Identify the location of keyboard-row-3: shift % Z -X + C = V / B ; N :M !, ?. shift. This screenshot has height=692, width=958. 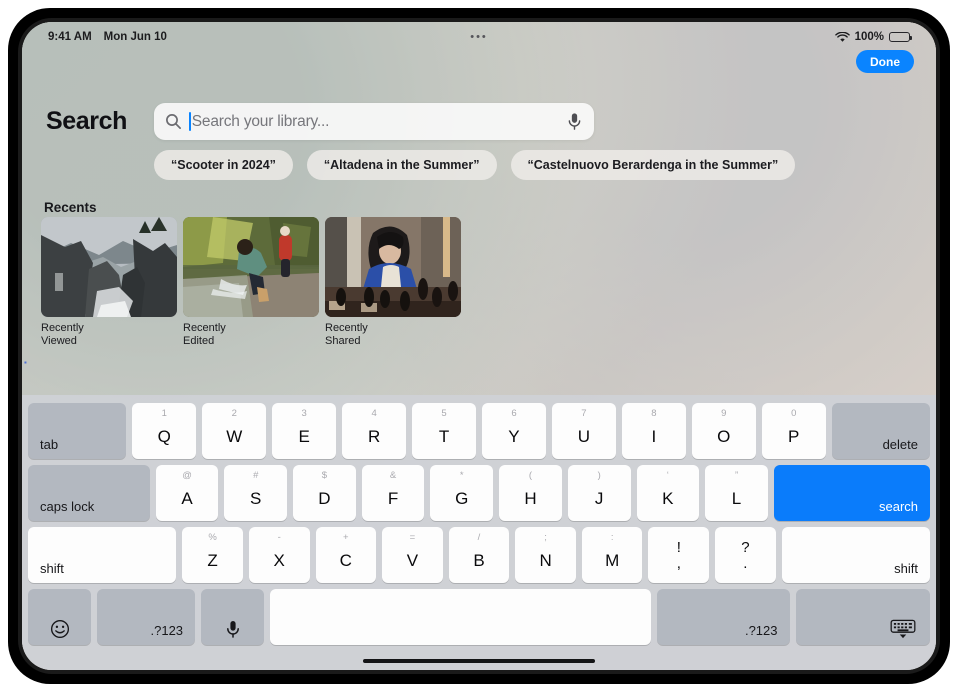
(479, 555).